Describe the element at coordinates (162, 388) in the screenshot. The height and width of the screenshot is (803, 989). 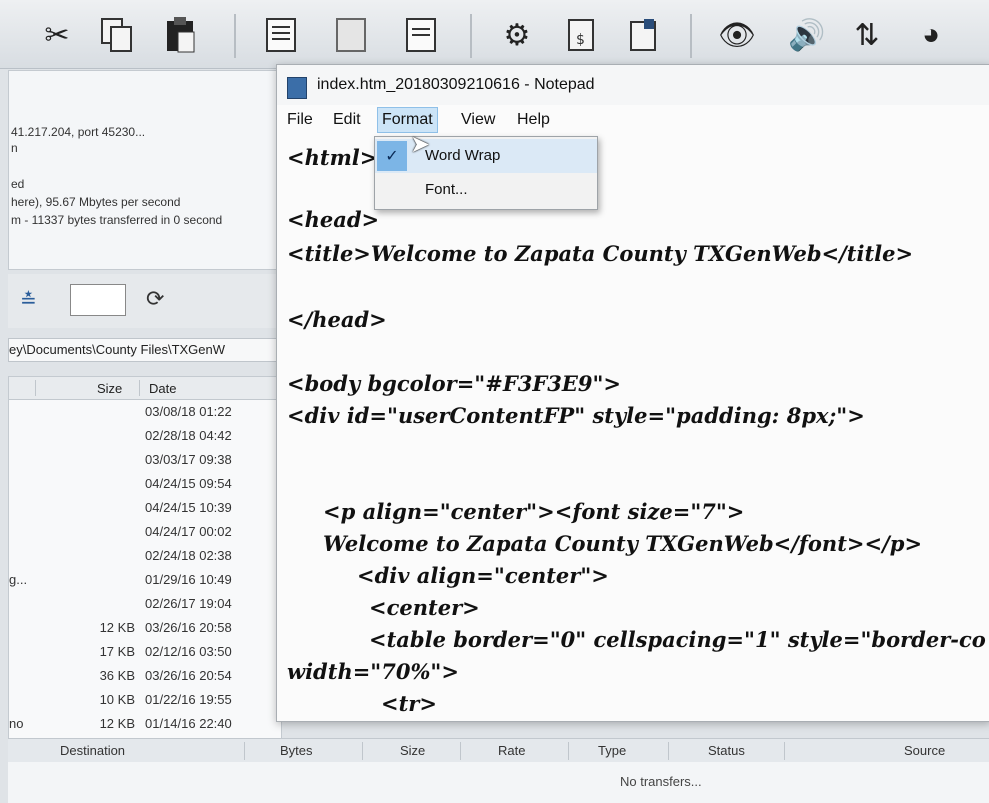
I see `column-date: Date` at that location.